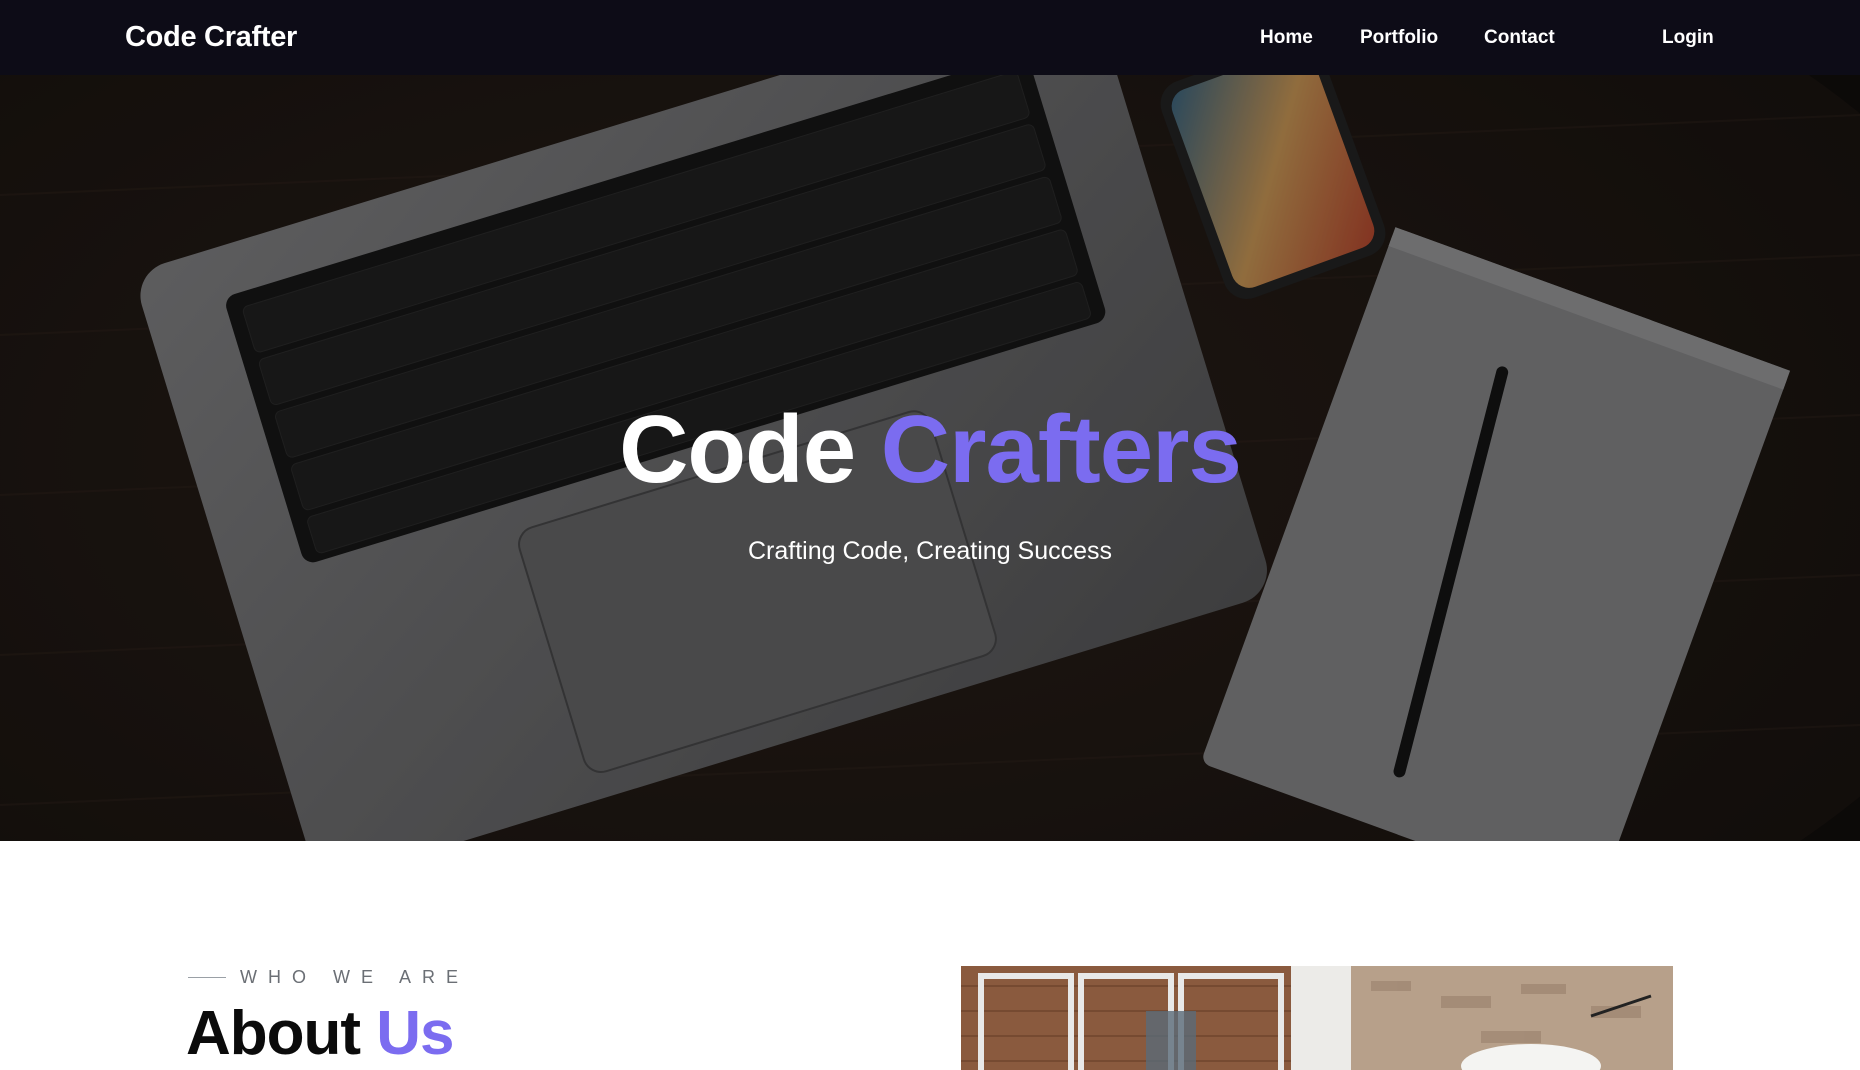 This screenshot has width=1860, height=1070. Describe the element at coordinates (1399, 37) in the screenshot. I see `nav-portfolio-link: Portfolio` at that location.